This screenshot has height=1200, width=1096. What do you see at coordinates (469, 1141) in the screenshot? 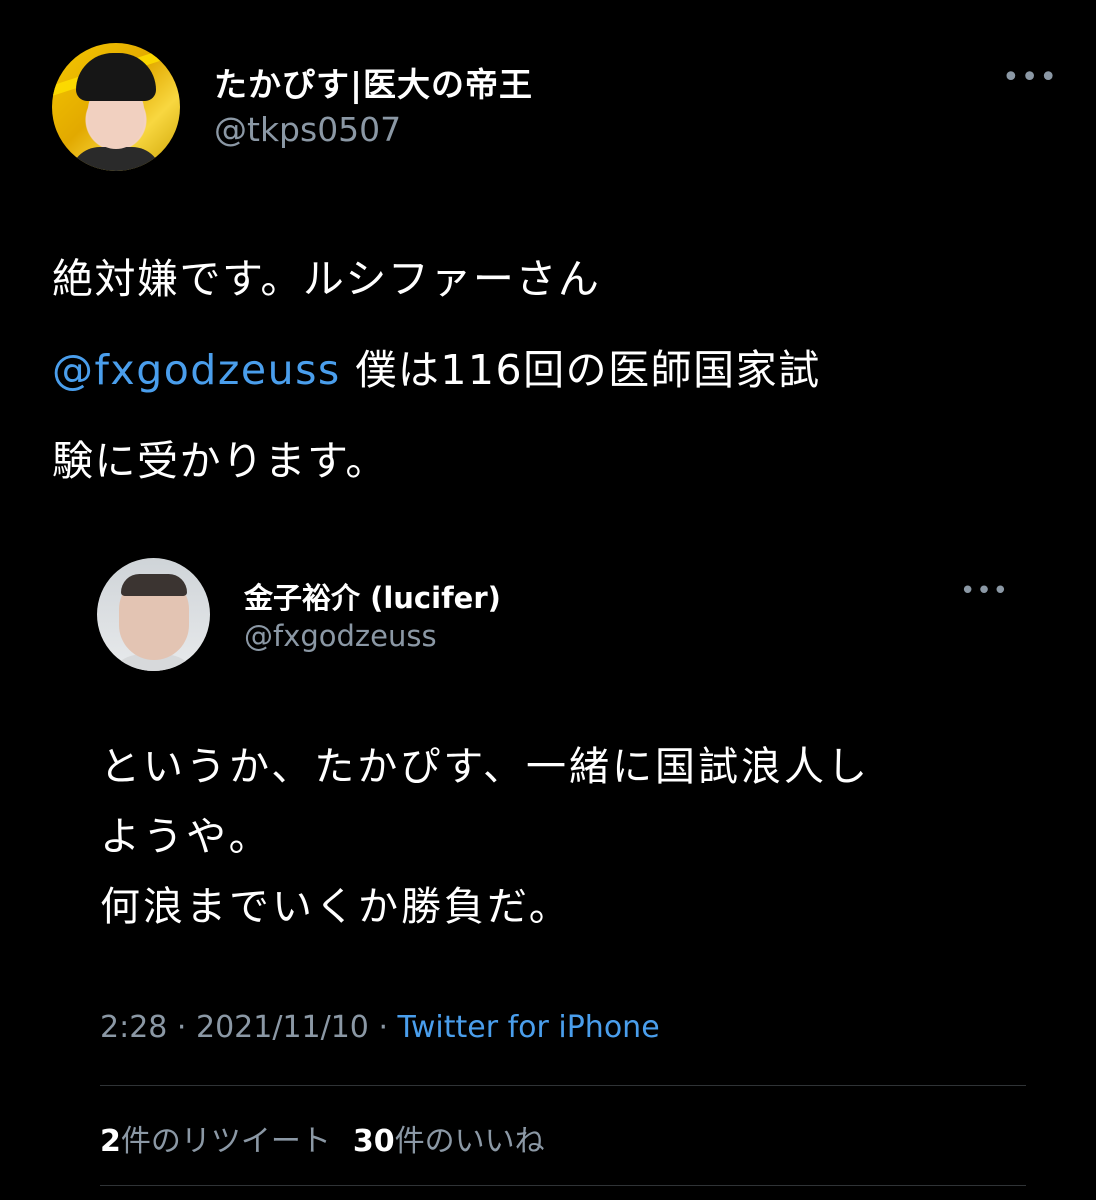
I see `likes-label: 件のいいね` at bounding box center [469, 1141].